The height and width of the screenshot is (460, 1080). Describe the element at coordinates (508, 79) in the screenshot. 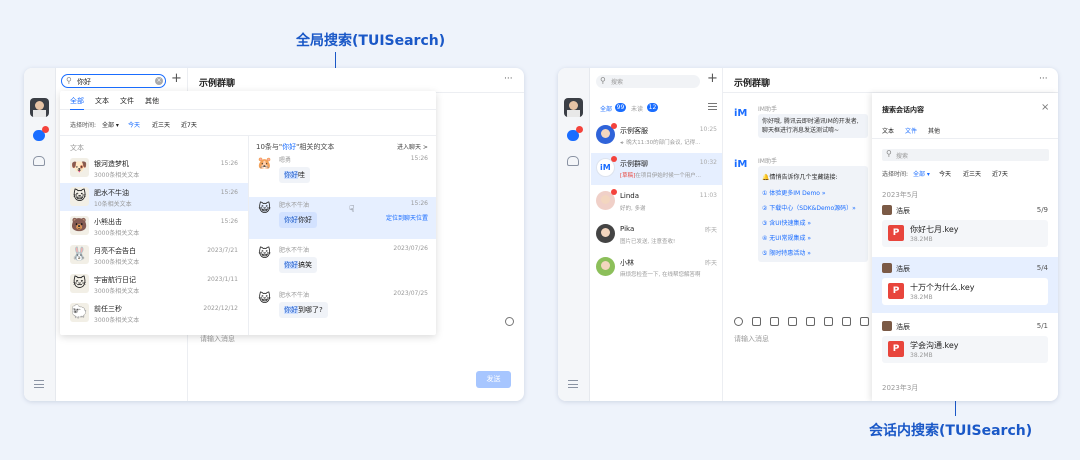

I see `more-icon: ···` at that location.